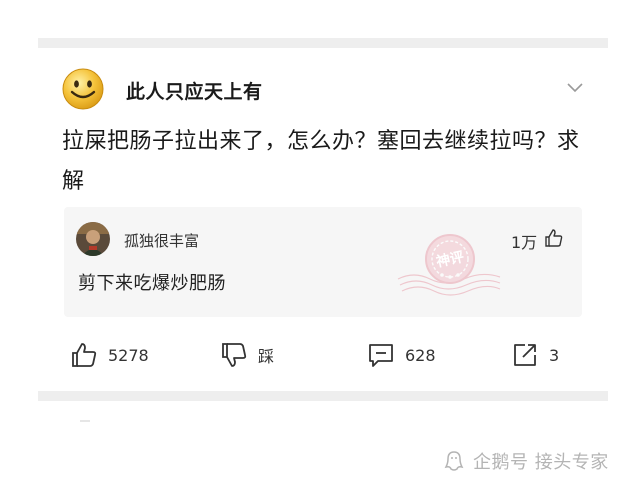  Describe the element at coordinates (524, 242) in the screenshot. I see `reply-like-count: 1万` at that location.